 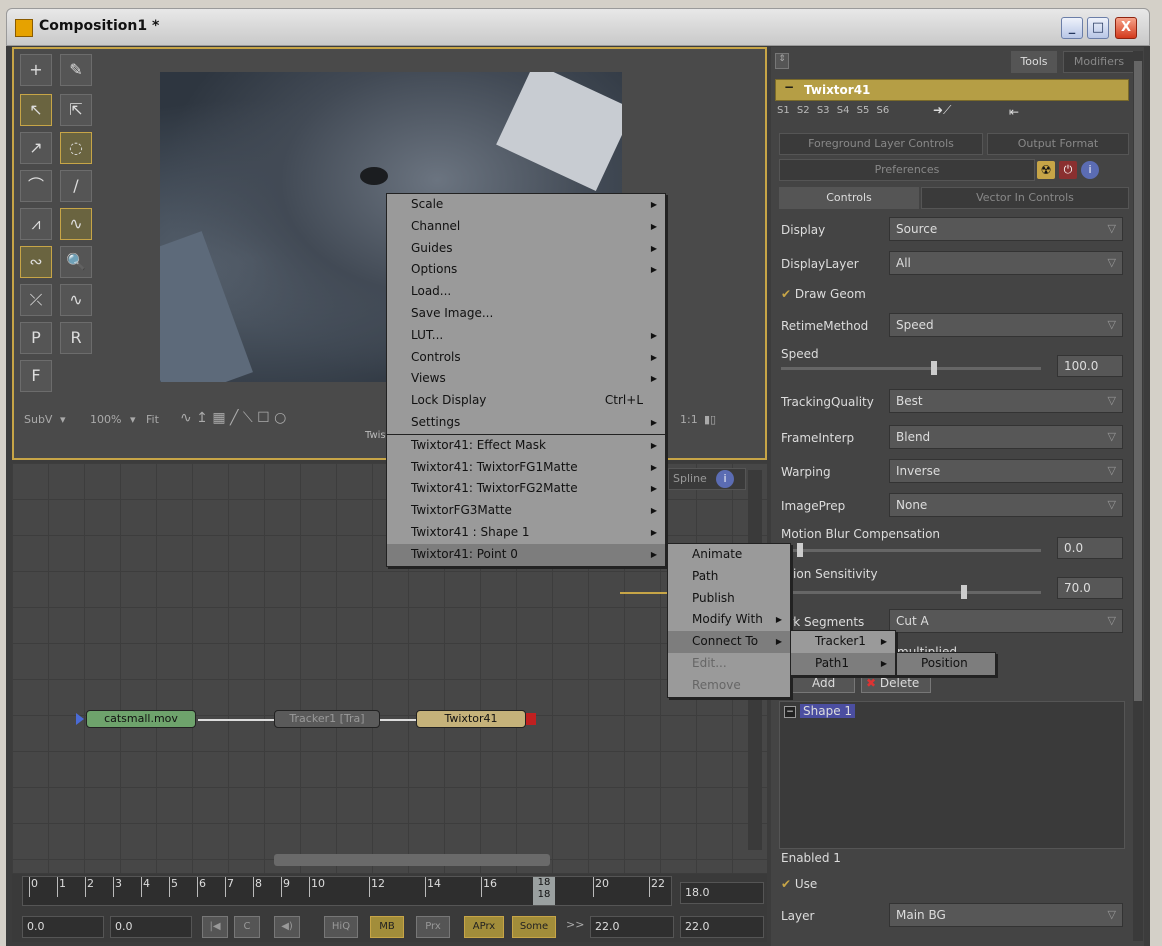 What do you see at coordinates (76, 224) in the screenshot?
I see `bspline-icon: ∿` at bounding box center [76, 224].